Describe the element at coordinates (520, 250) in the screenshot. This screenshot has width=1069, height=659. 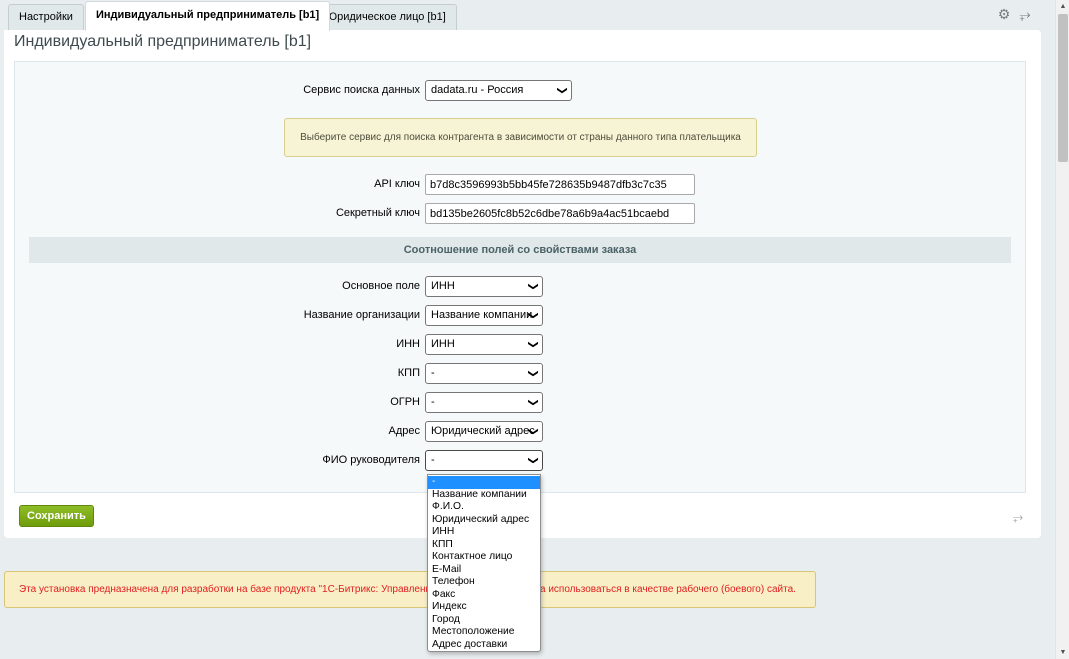
I see `section-title: Соотношение полей со свойствами заказа` at that location.